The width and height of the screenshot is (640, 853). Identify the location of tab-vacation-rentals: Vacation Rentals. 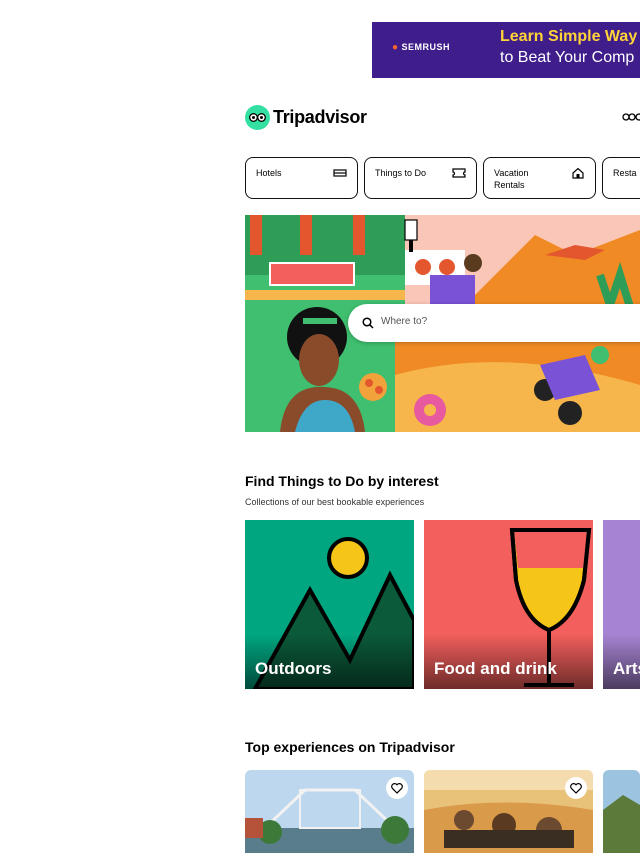
(539, 178).